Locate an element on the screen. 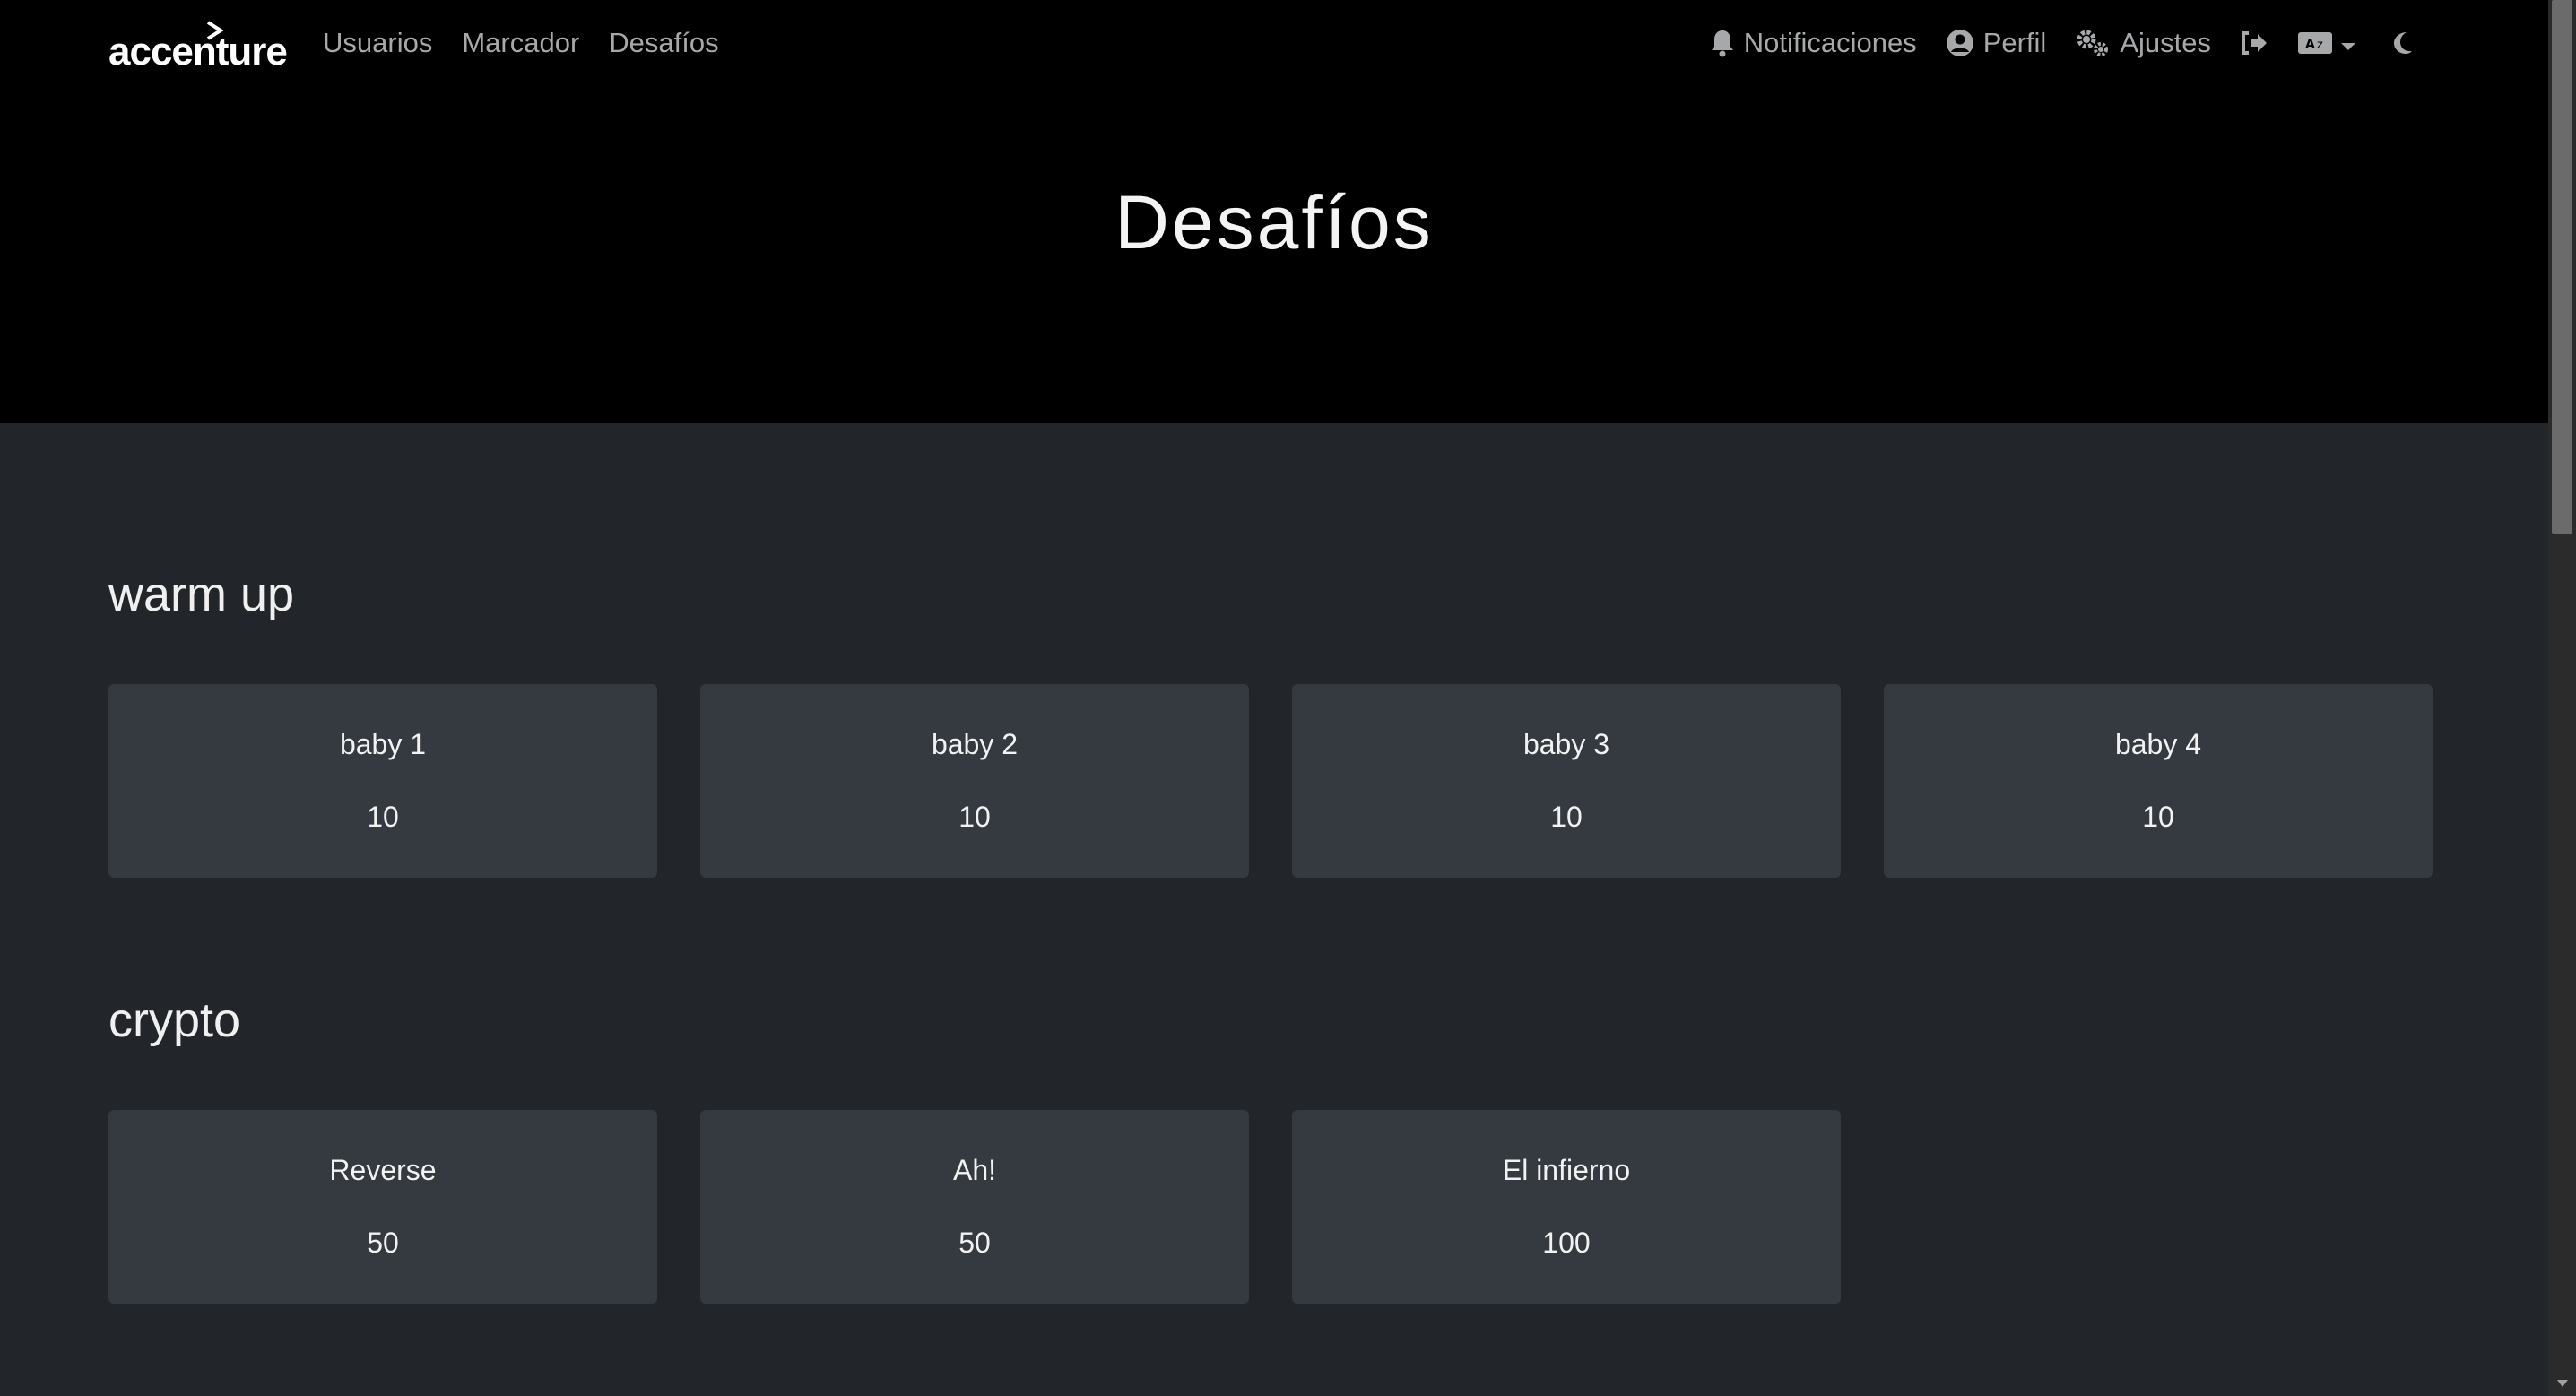 The width and height of the screenshot is (2576, 1396). challenge-name: Ah! is located at coordinates (974, 1170).